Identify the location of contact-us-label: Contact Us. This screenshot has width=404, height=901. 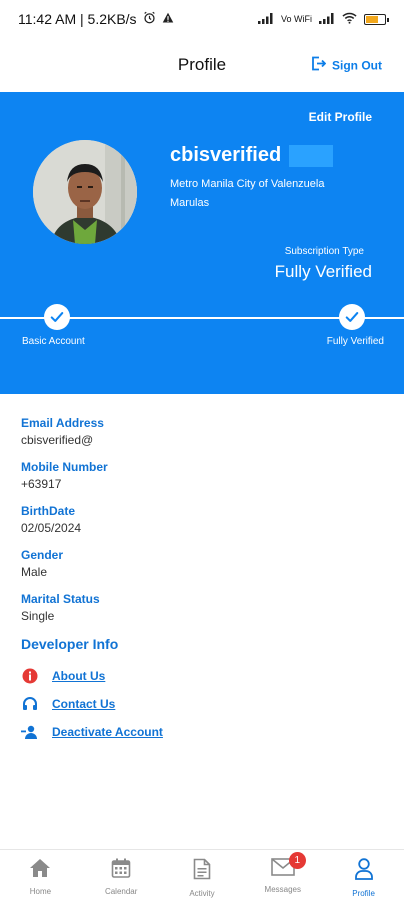
(84, 704).